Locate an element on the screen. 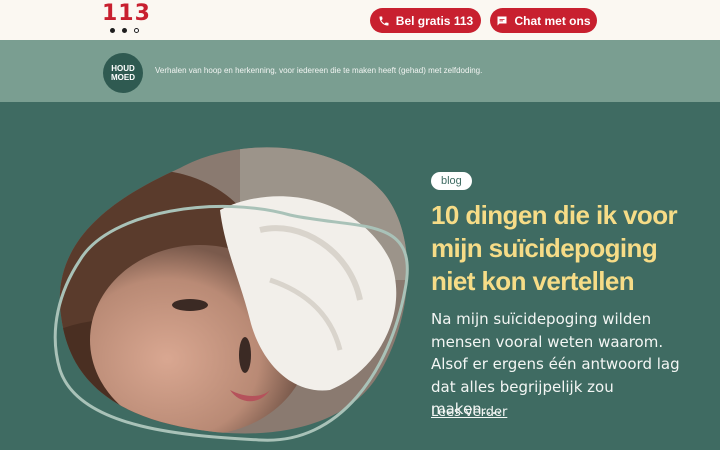 This screenshot has height=450, width=720. chat-button-label: Chat met ons is located at coordinates (552, 20).